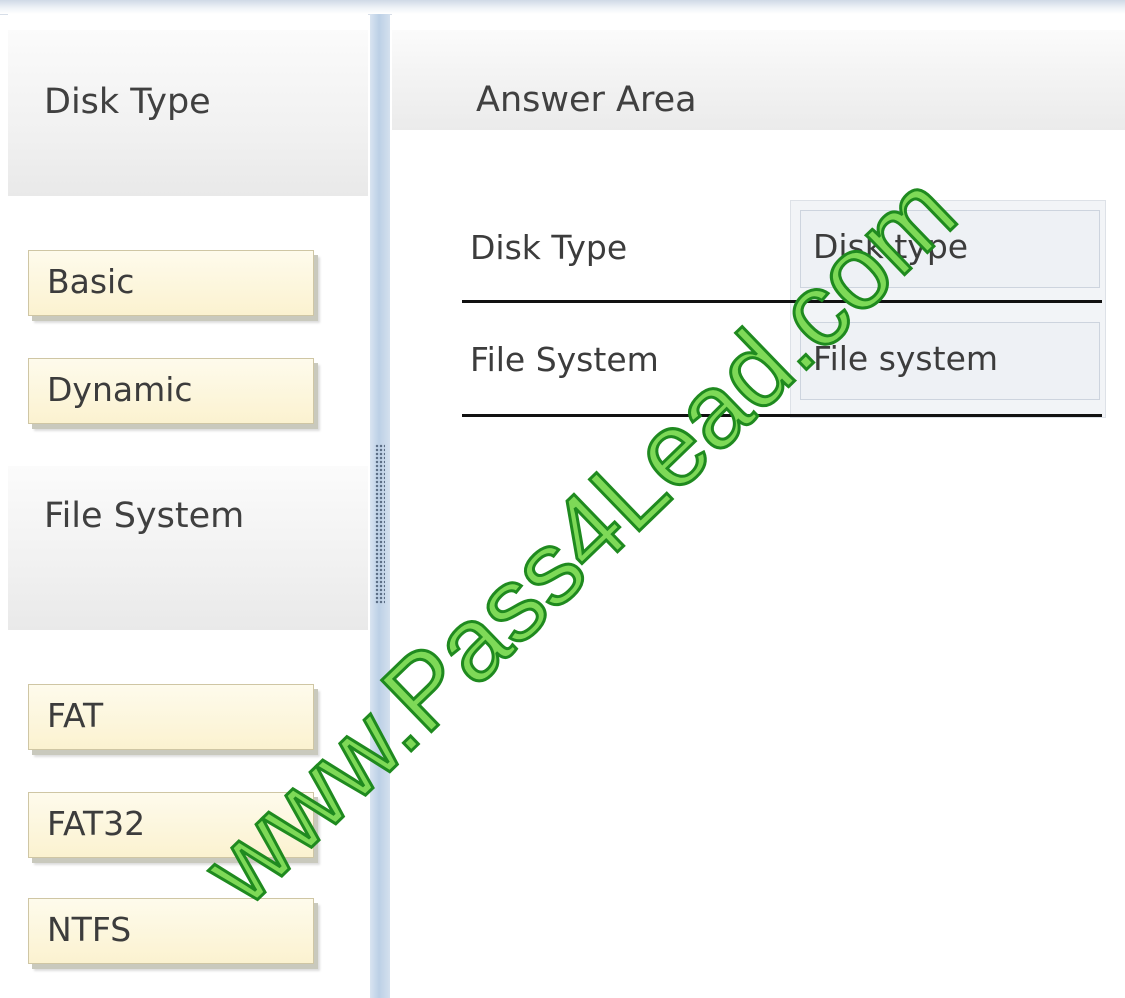  What do you see at coordinates (171, 931) in the screenshot?
I see `drag-item-ntfs: NTFS` at bounding box center [171, 931].